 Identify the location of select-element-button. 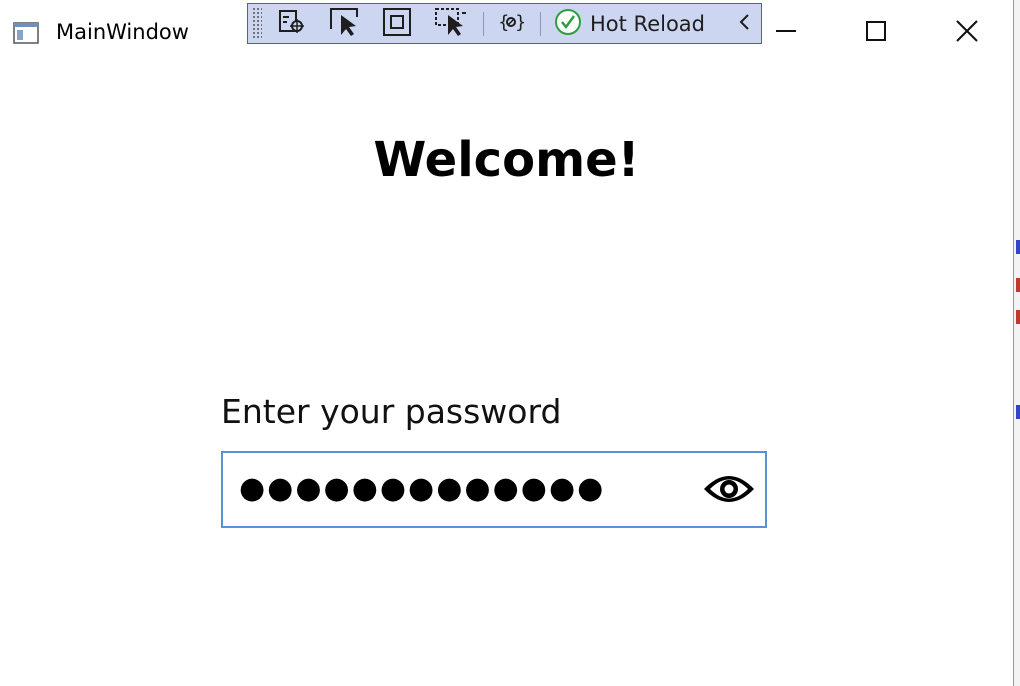
(345, 24).